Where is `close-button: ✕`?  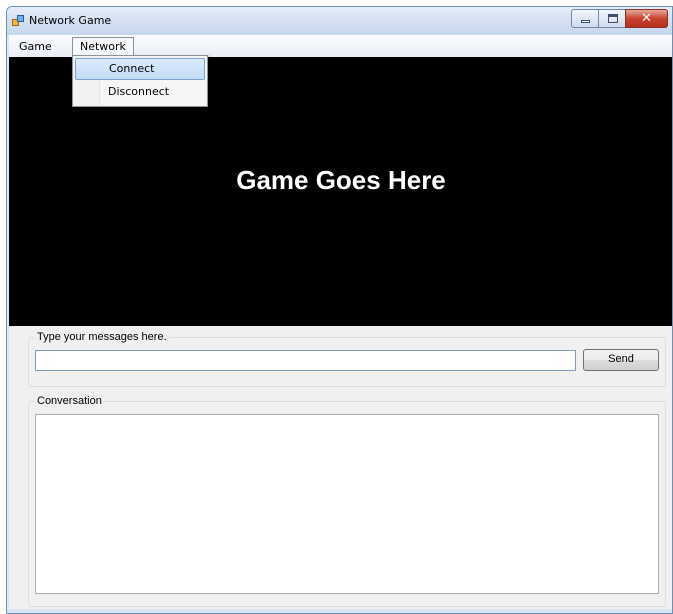
close-button: ✕ is located at coordinates (646, 18).